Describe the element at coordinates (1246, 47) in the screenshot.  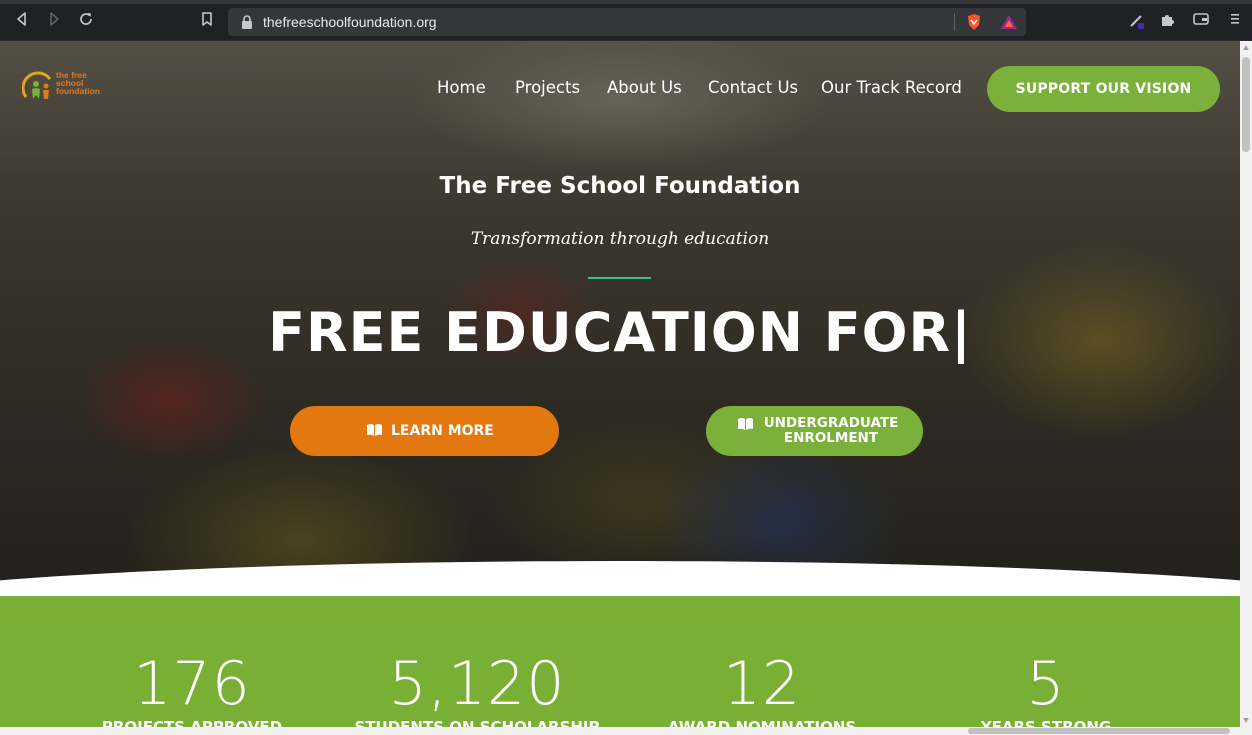
I see `scroll-up-icon` at that location.